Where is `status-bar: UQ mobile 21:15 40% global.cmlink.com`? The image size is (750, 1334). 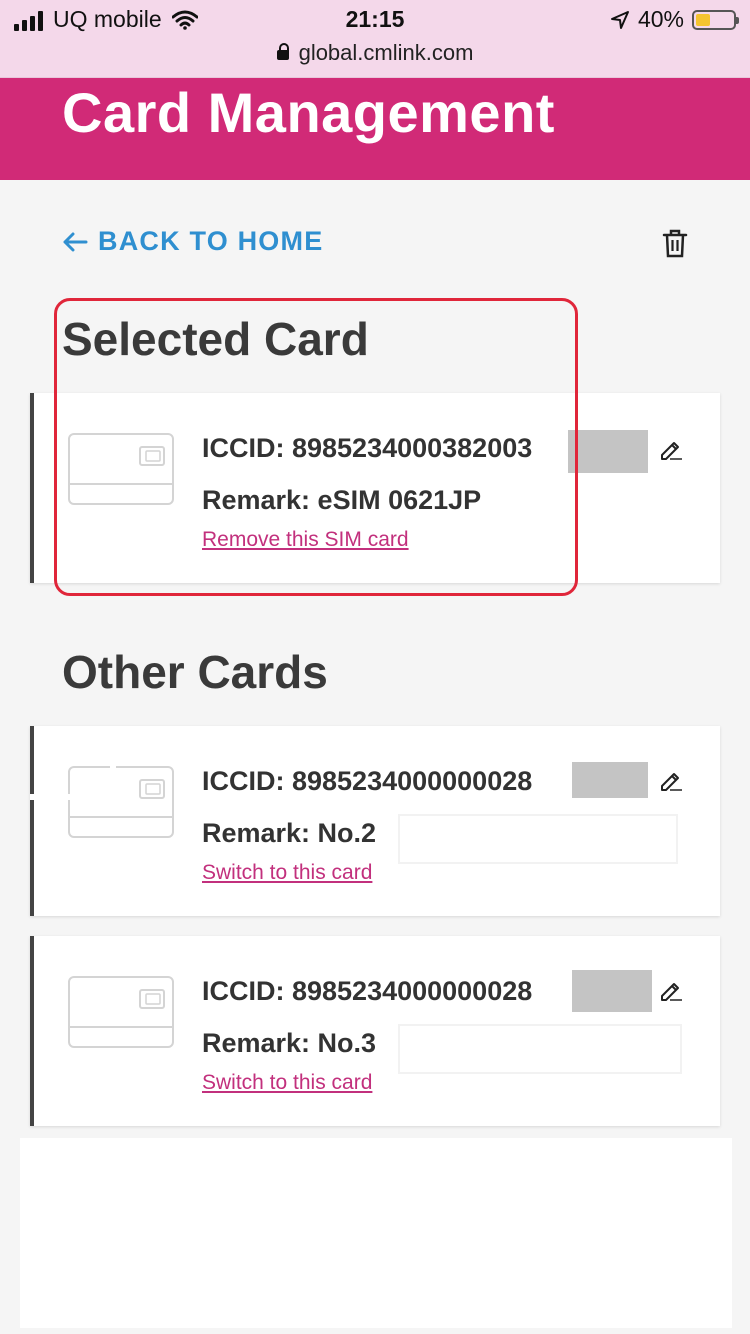 status-bar: UQ mobile 21:15 40% global.cmlink.com is located at coordinates (375, 39).